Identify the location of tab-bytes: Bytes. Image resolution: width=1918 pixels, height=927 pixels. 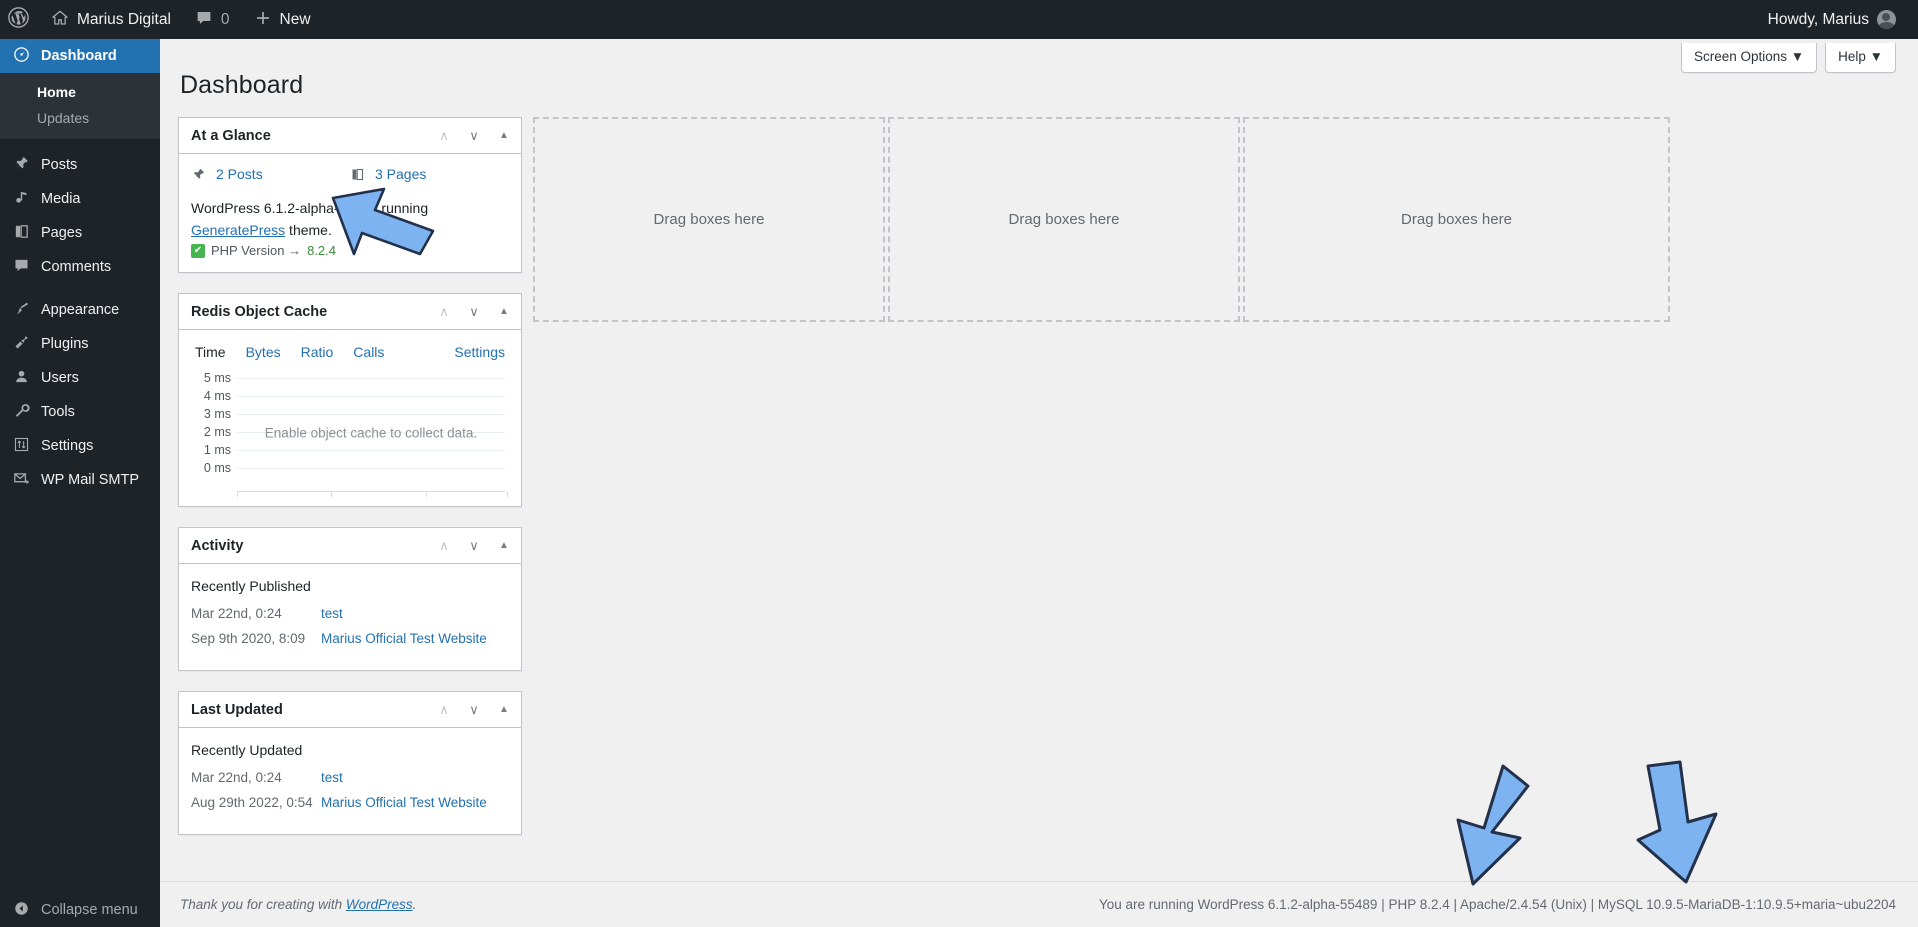
(263, 352).